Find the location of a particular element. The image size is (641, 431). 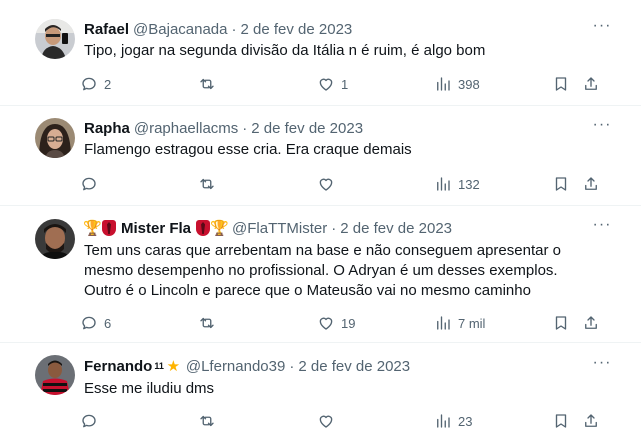

like-button: 19 is located at coordinates (336, 323).